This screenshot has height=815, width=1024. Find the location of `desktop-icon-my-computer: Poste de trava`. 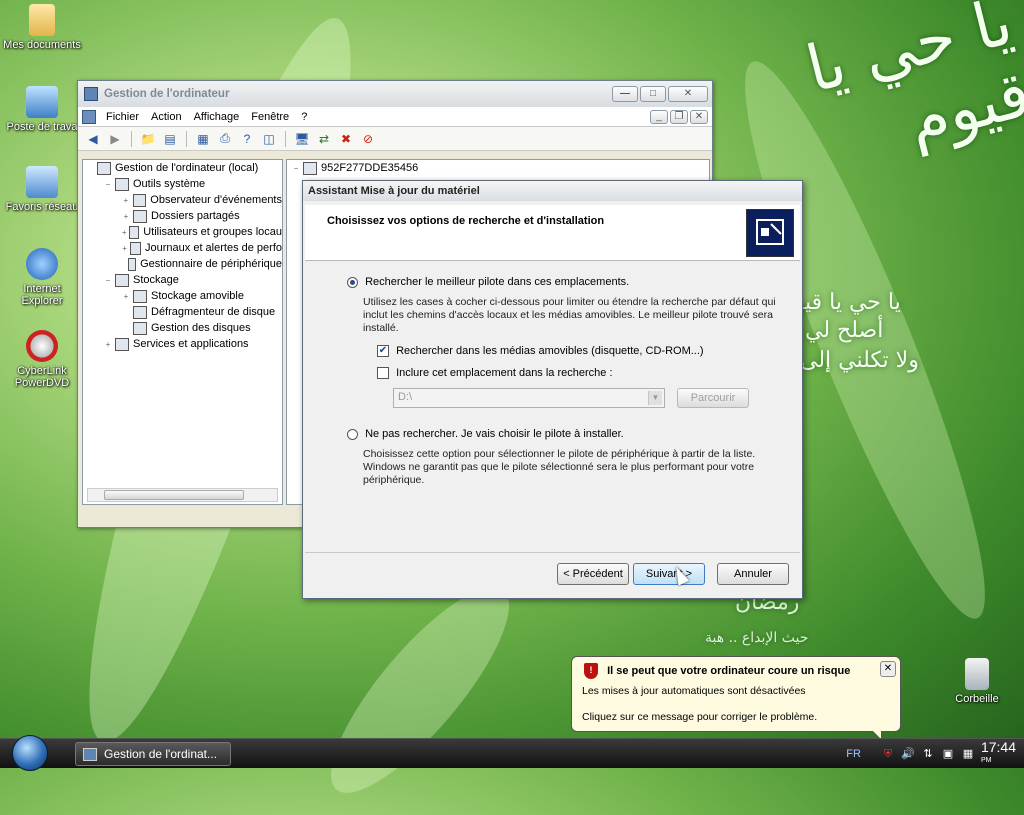

desktop-icon-my-computer: Poste de trava is located at coordinates (42, 109).